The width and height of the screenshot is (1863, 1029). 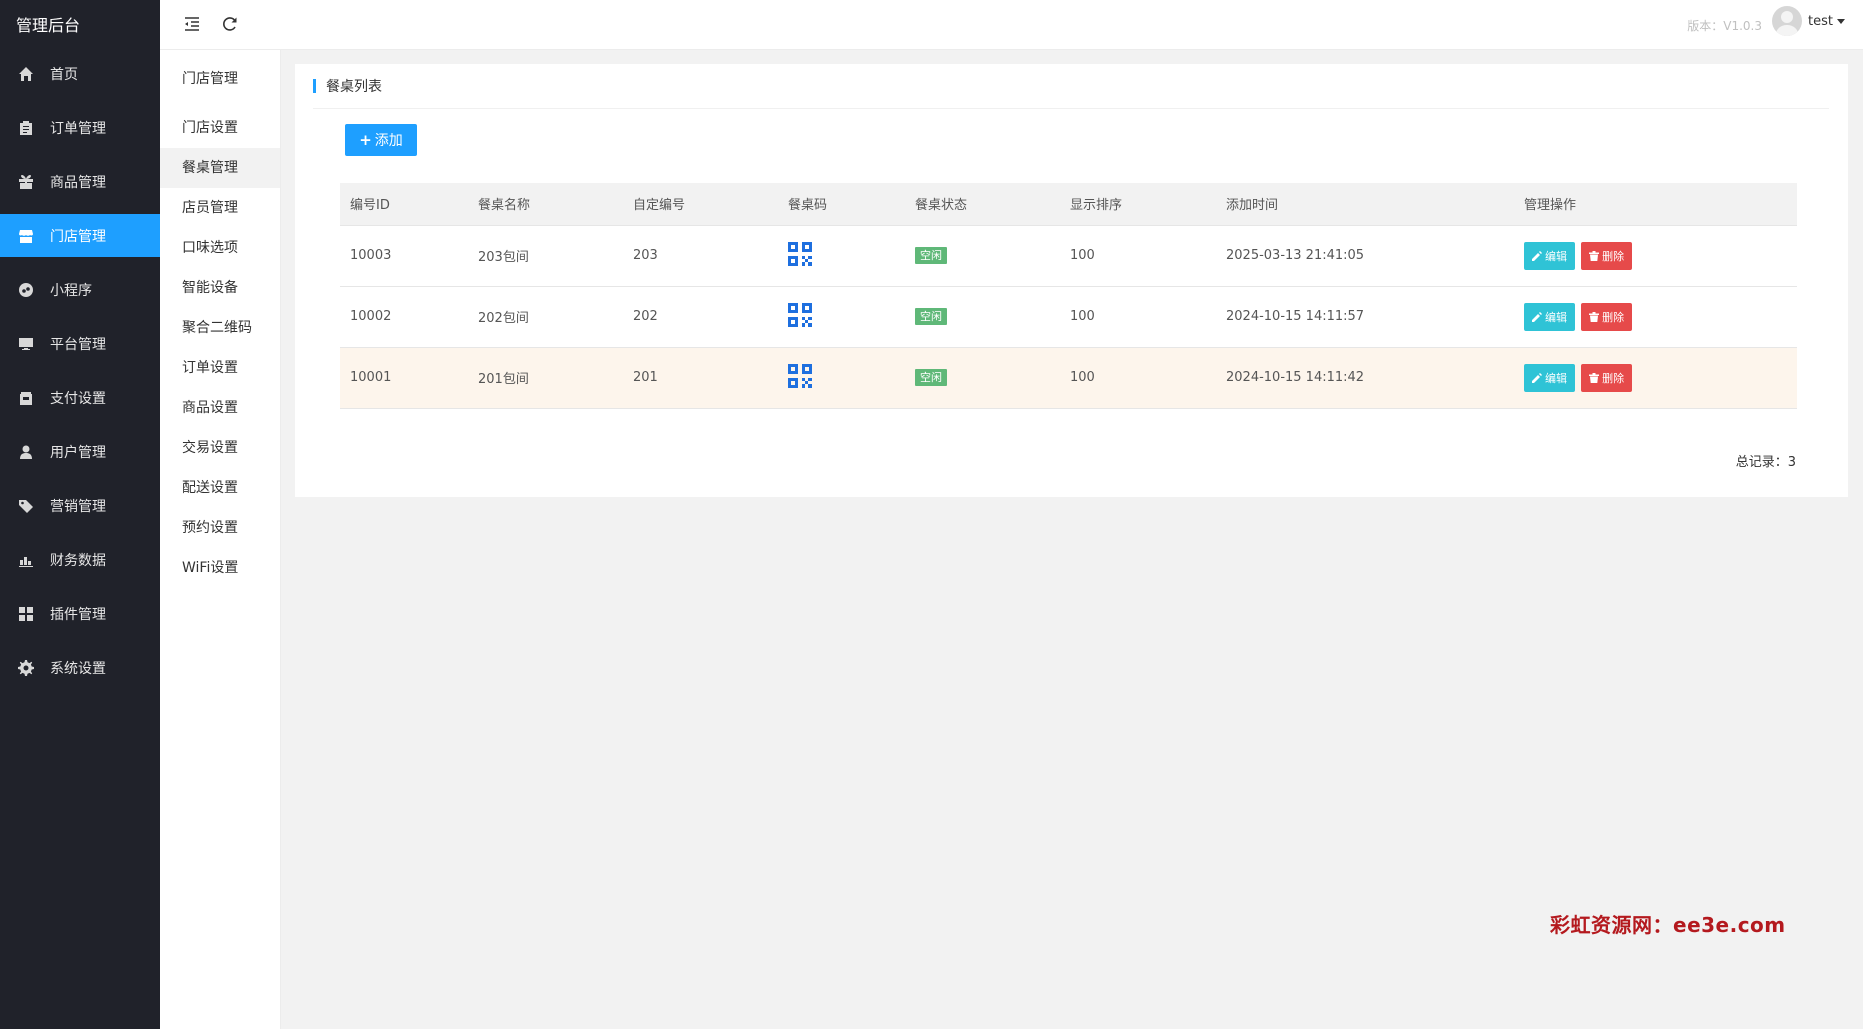 I want to click on column-header: 自定编号, so click(x=700, y=204).